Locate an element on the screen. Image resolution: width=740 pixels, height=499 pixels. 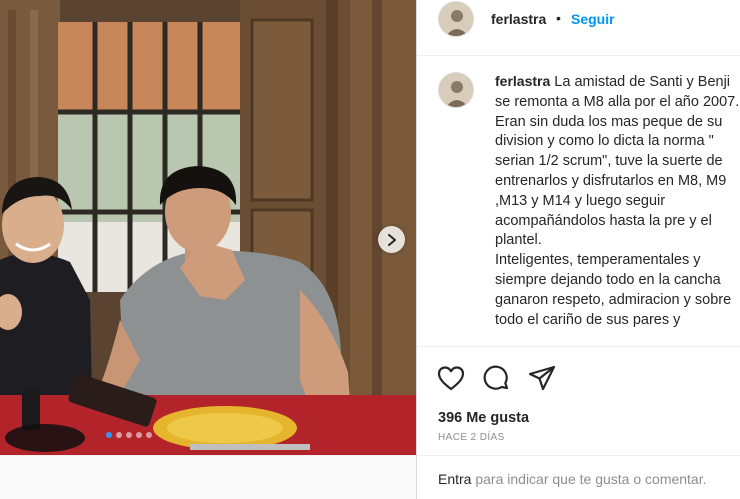
comment-bubble-icon is located at coordinates (496, 377).